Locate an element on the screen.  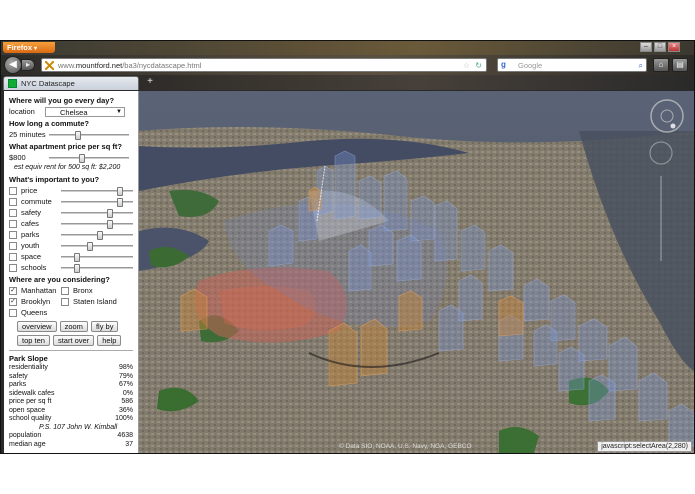
forward-arrow-icon: ▸ is located at coordinates (28, 65).